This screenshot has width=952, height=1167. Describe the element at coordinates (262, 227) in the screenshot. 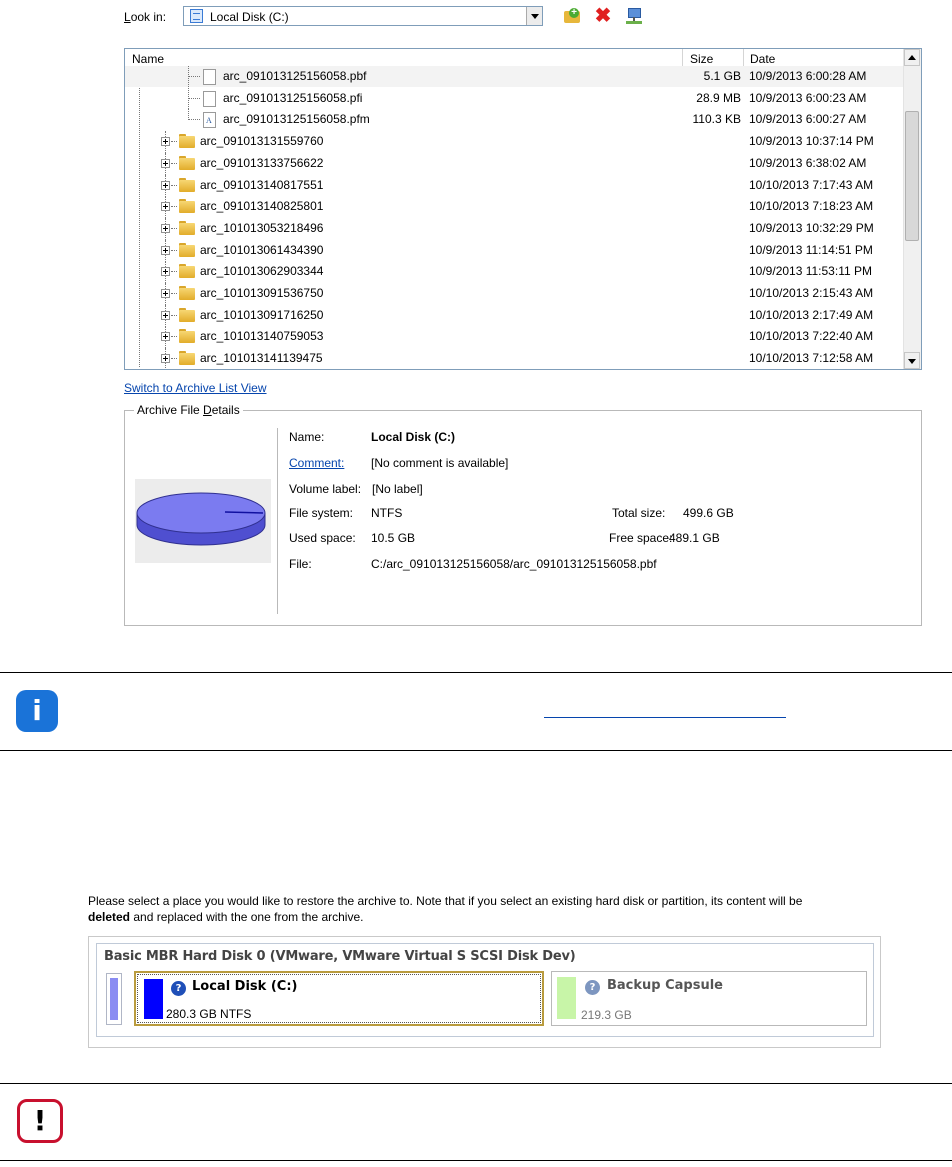

I see `folder-name: arc_101013053218496` at that location.